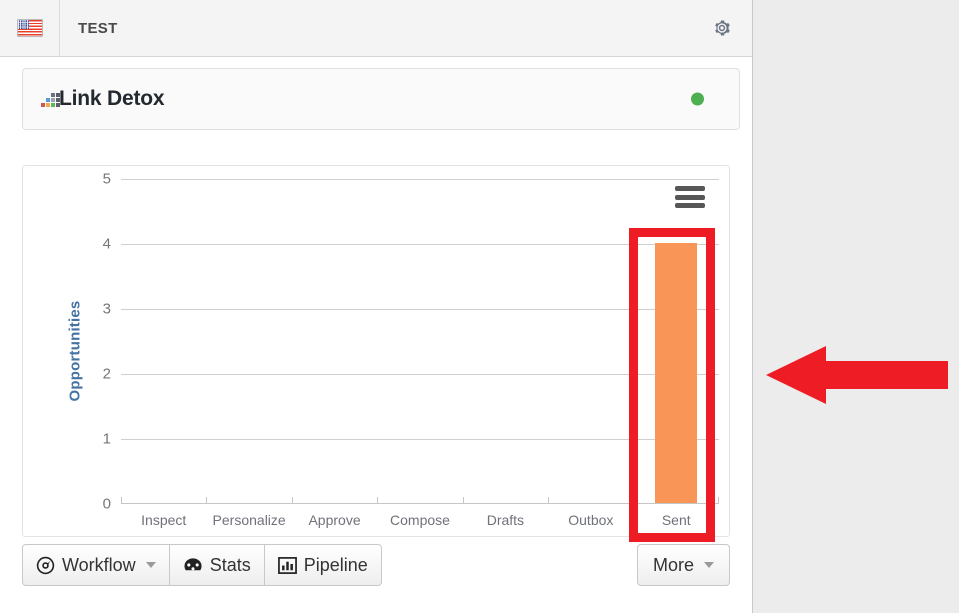  What do you see at coordinates (99, 564) in the screenshot?
I see `workflow-button-label: Workflow` at bounding box center [99, 564].